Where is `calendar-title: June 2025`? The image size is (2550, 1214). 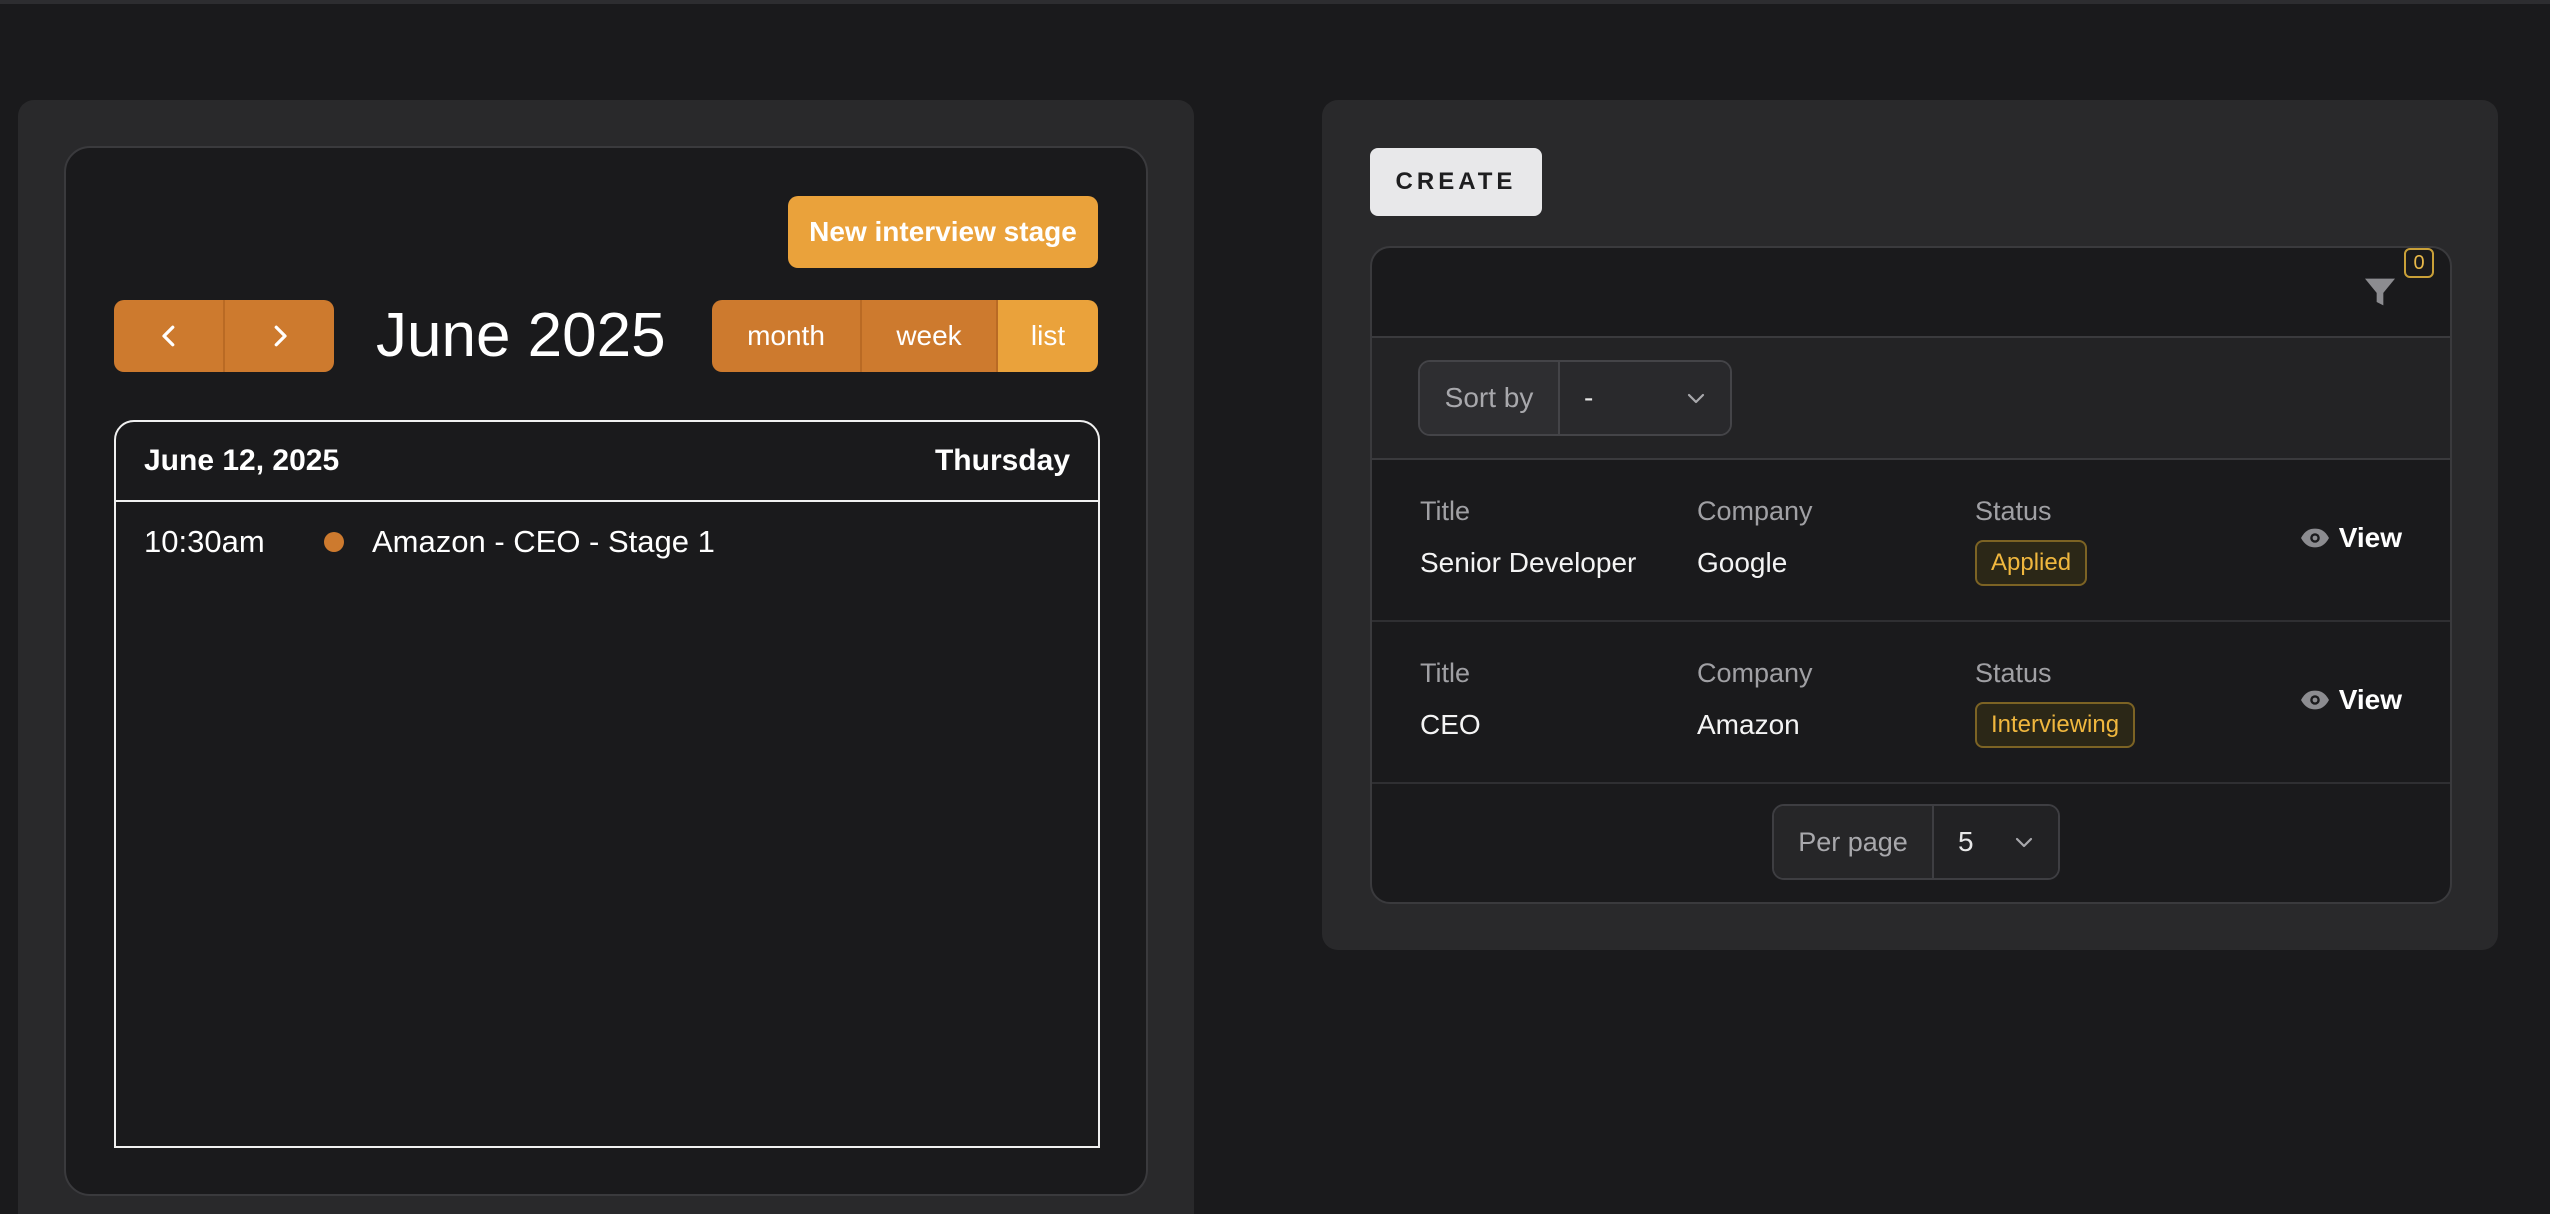
calendar-title: June 2025 is located at coordinates (521, 335).